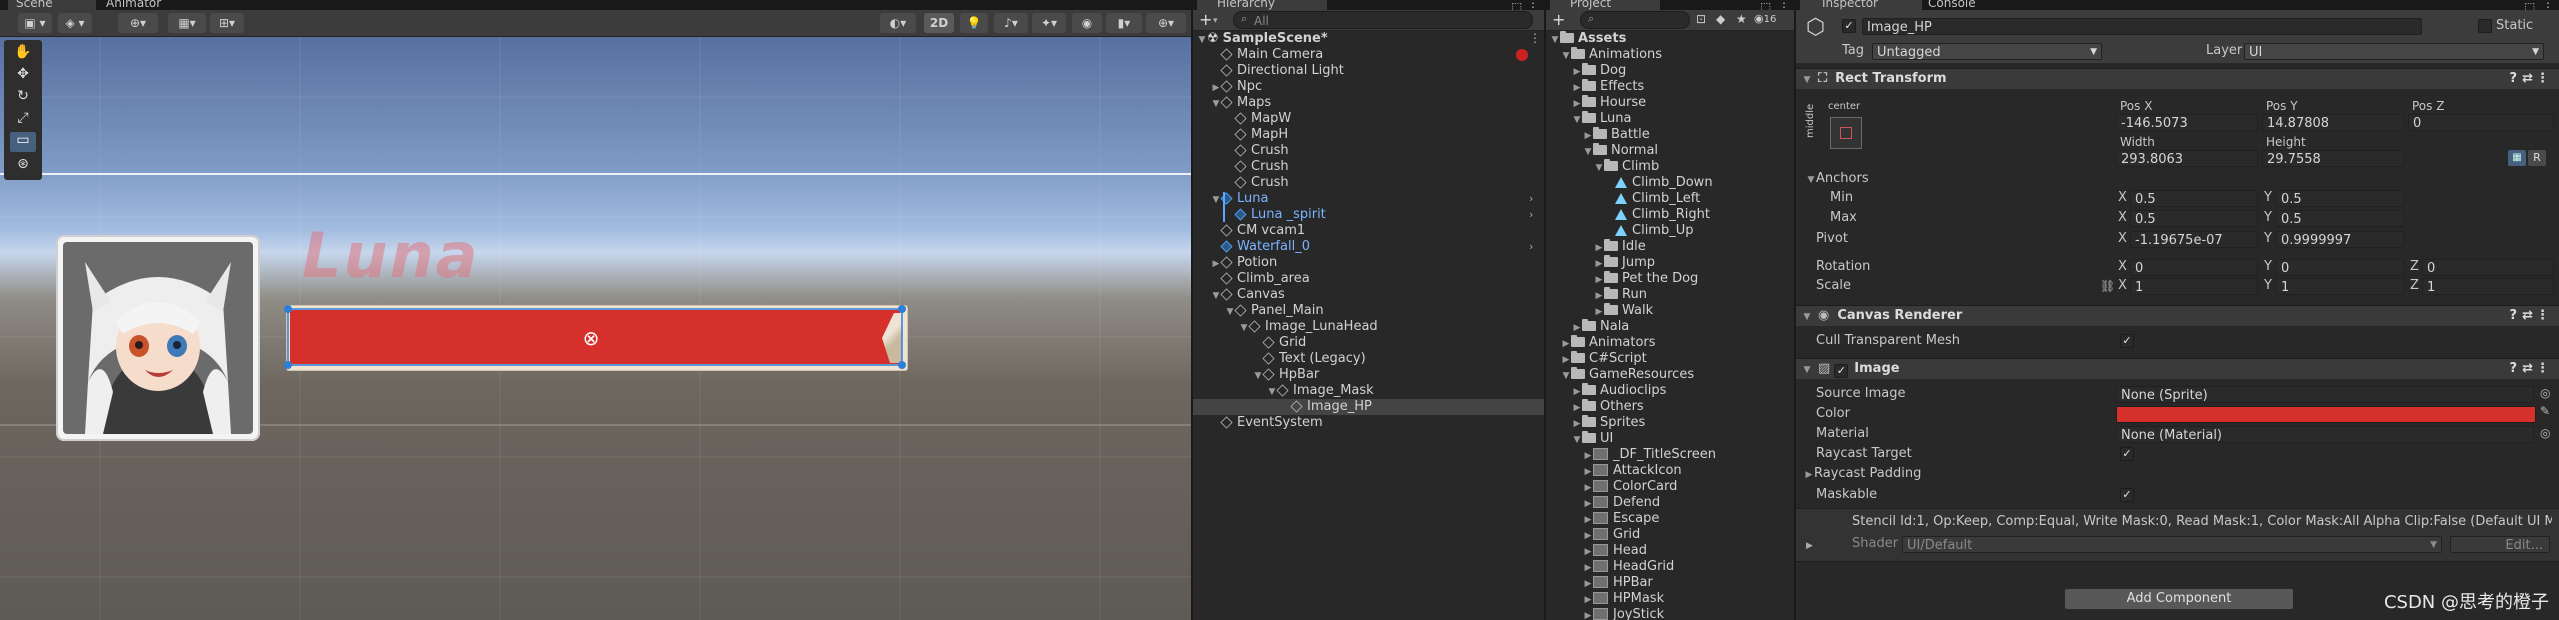  Describe the element at coordinates (23, 53) in the screenshot. I see `hand-tool-icon: ✋` at that location.